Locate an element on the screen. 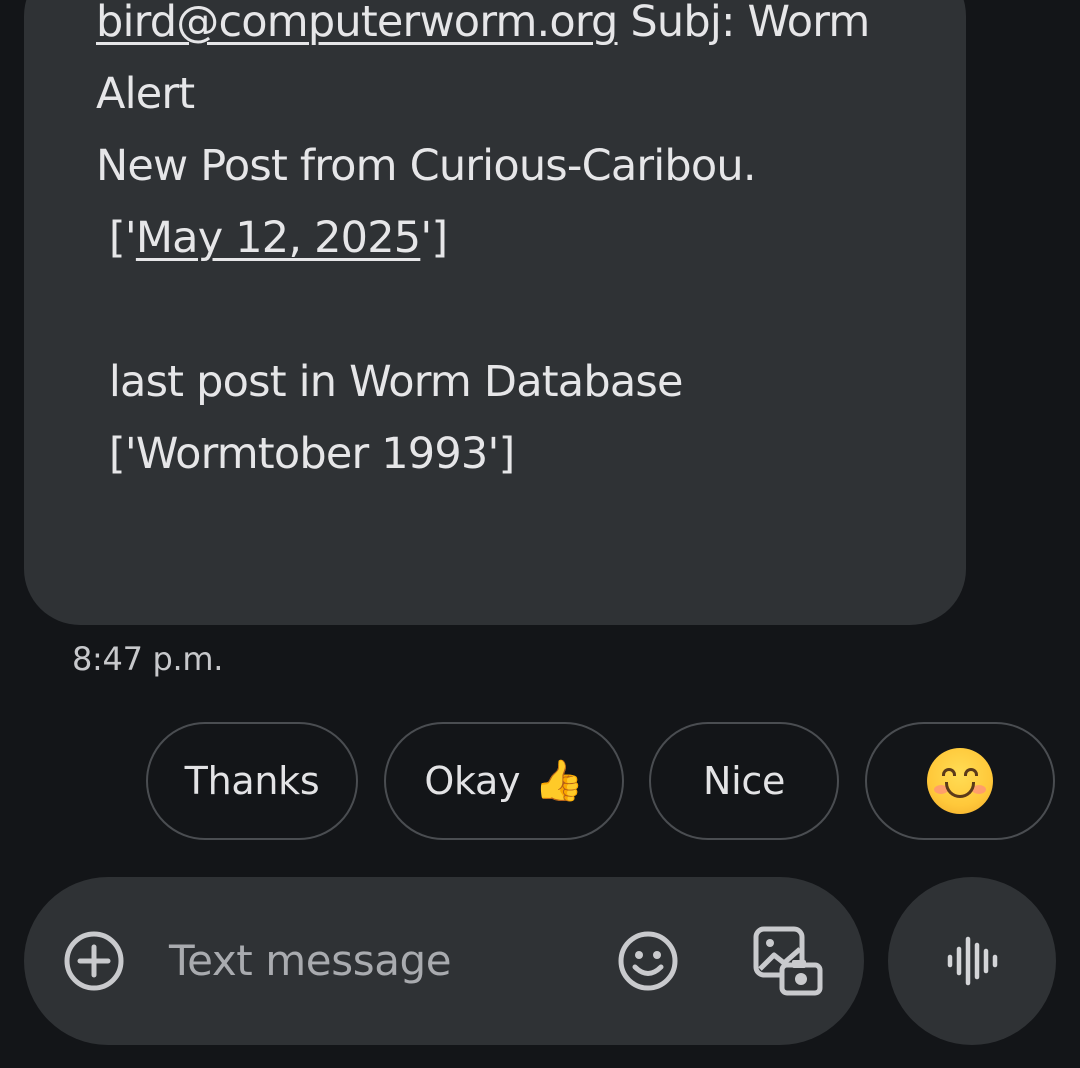 The width and height of the screenshot is (1080, 1068). message-line-1: bird@computerworm.org Subj: Worm is located at coordinates (526, 29).